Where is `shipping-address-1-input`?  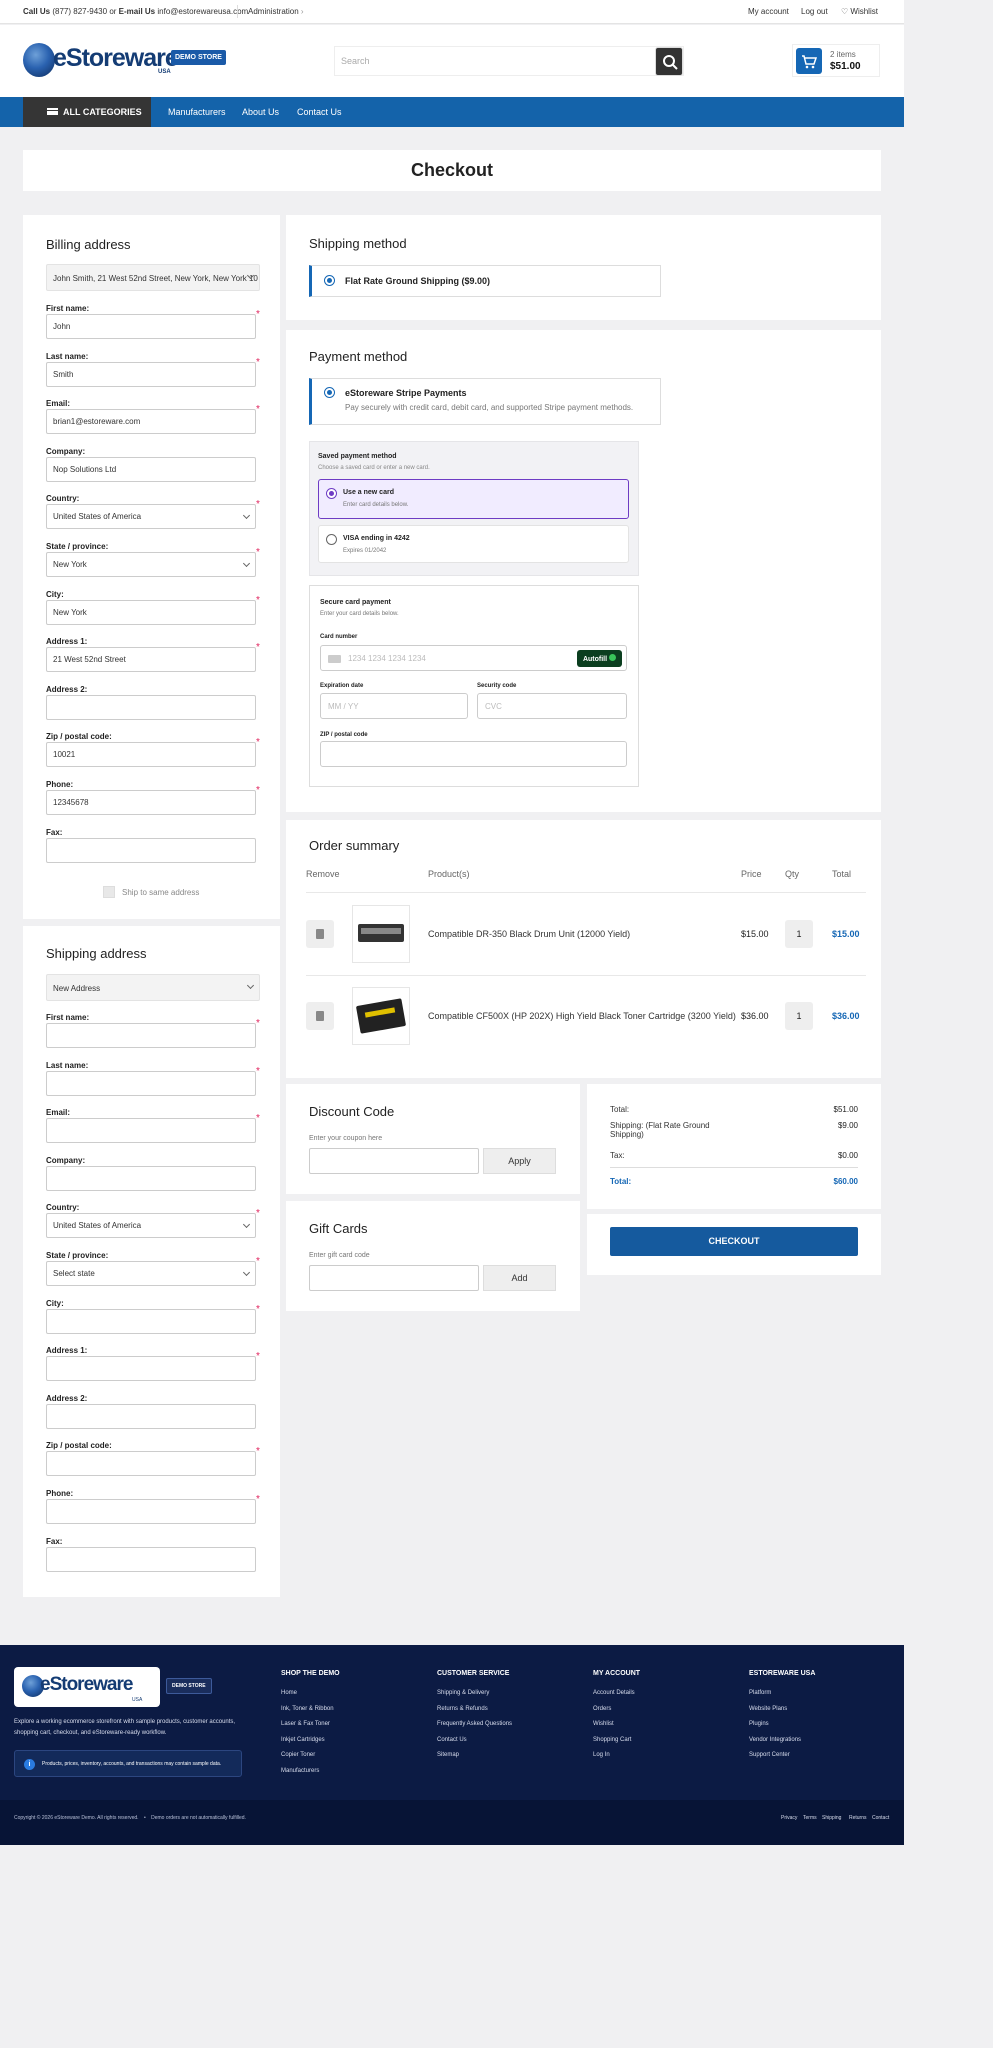 shipping-address-1-input is located at coordinates (151, 1369).